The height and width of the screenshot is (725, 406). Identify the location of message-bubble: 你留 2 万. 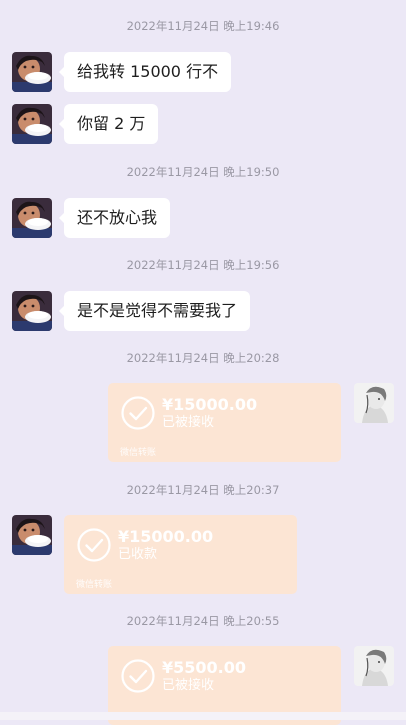
(108, 124).